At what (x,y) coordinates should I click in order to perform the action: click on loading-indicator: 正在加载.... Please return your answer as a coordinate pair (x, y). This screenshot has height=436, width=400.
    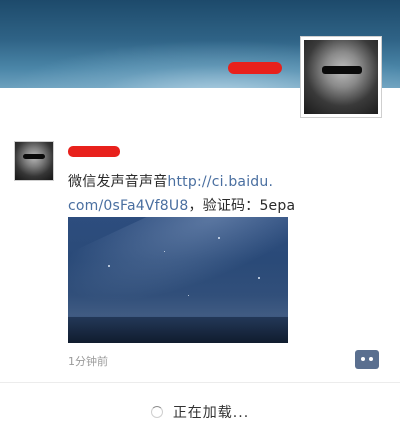
    Looking at the image, I should click on (200, 412).